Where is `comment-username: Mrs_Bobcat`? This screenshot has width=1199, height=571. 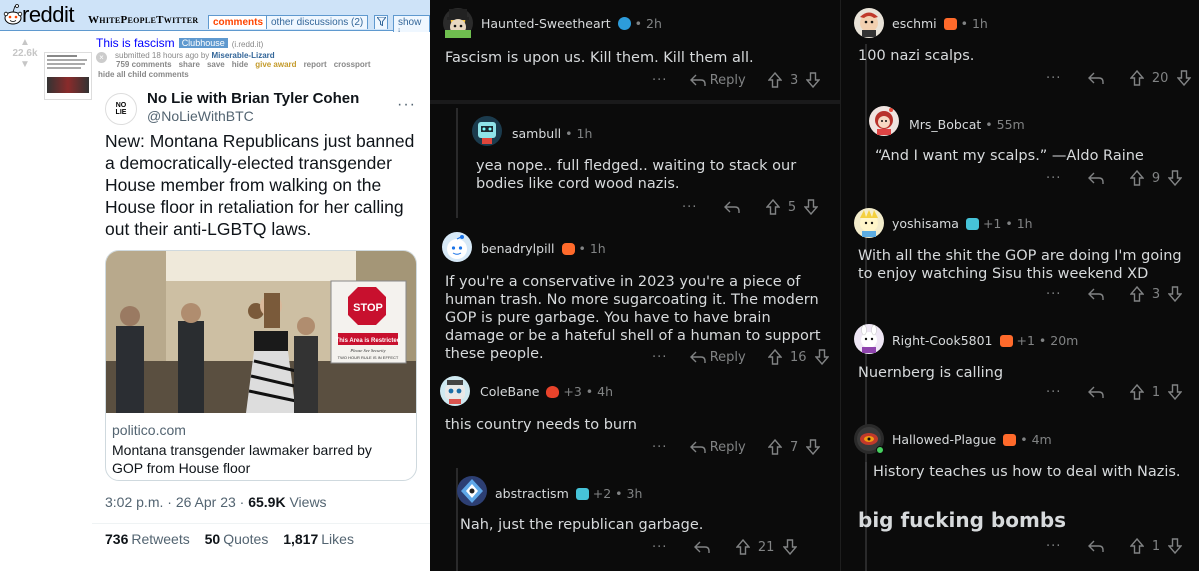
comment-username: Mrs_Bobcat is located at coordinates (945, 124).